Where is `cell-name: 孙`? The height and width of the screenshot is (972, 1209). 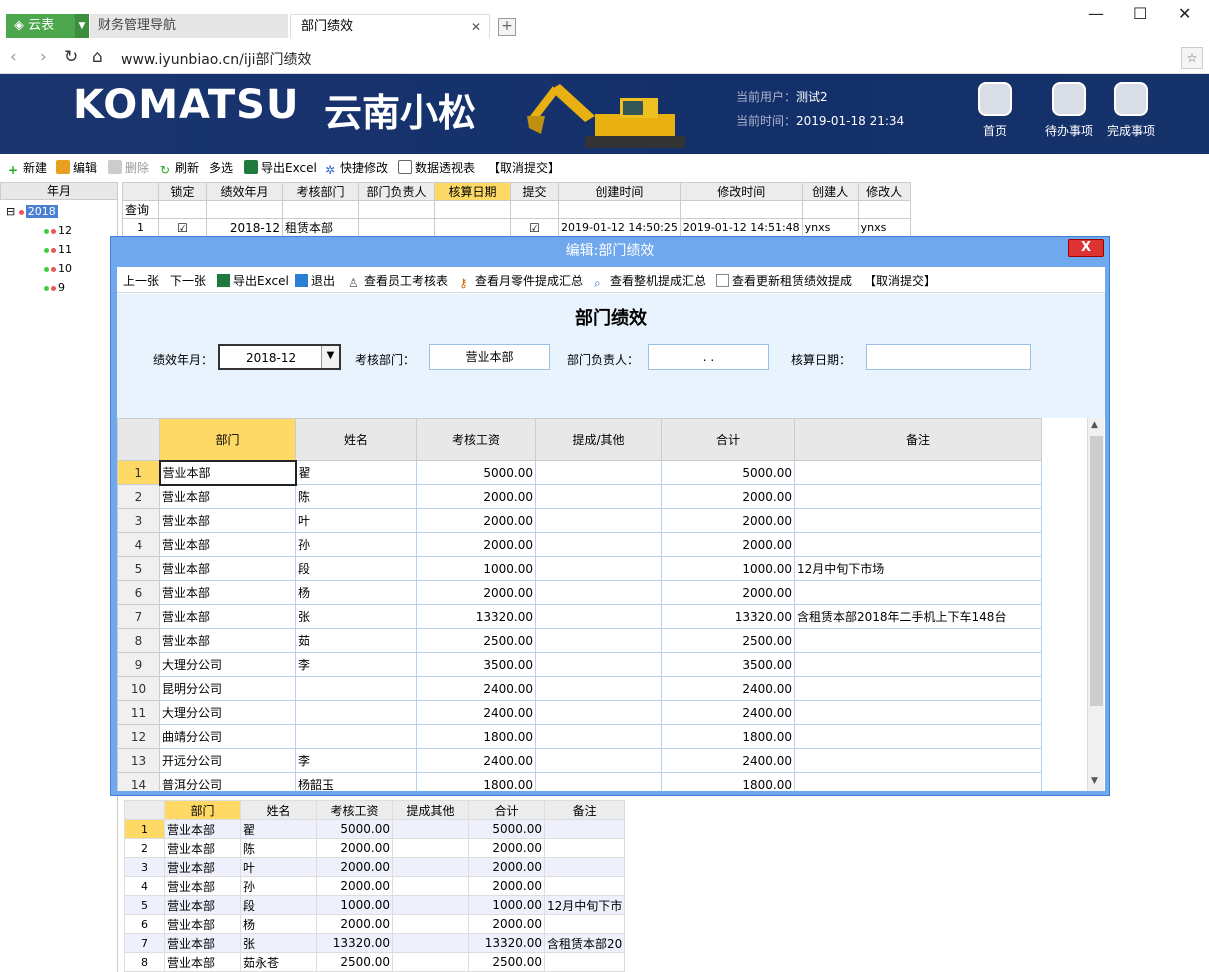
cell-name: 孙 is located at coordinates (278, 886).